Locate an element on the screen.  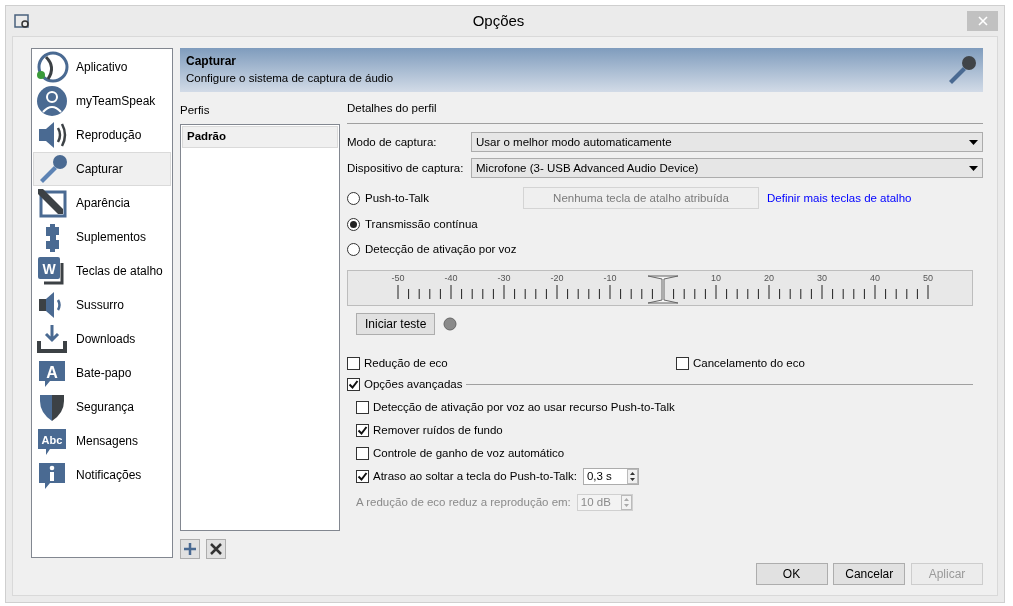
section-title: Detalhes do perfil is located at coordinates (392, 108).